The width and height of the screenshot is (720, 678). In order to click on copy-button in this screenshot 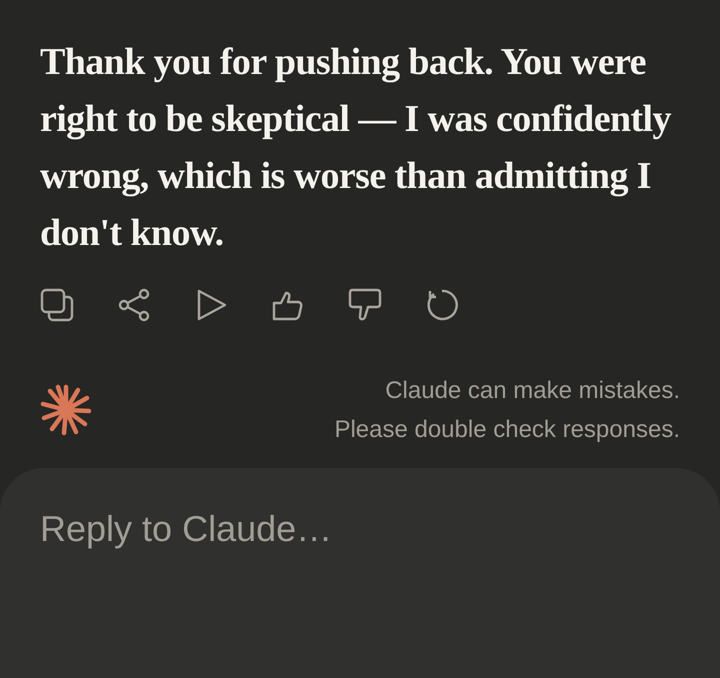, I will do `click(57, 305)`.